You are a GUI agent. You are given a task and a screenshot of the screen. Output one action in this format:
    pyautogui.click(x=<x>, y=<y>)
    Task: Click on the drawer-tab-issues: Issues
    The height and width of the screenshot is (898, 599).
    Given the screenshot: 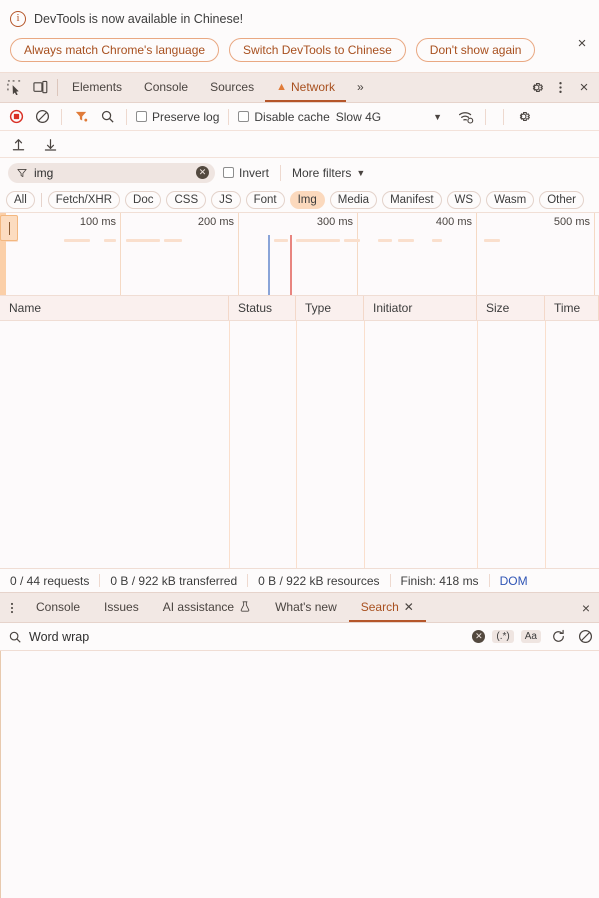 What is the action you would take?
    pyautogui.click(x=121, y=607)
    